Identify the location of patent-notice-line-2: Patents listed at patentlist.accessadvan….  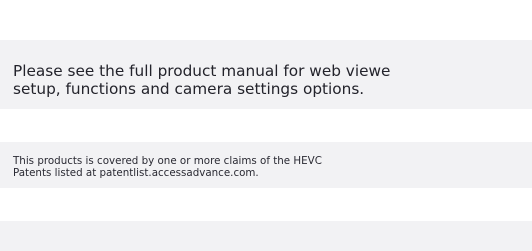
(136, 172).